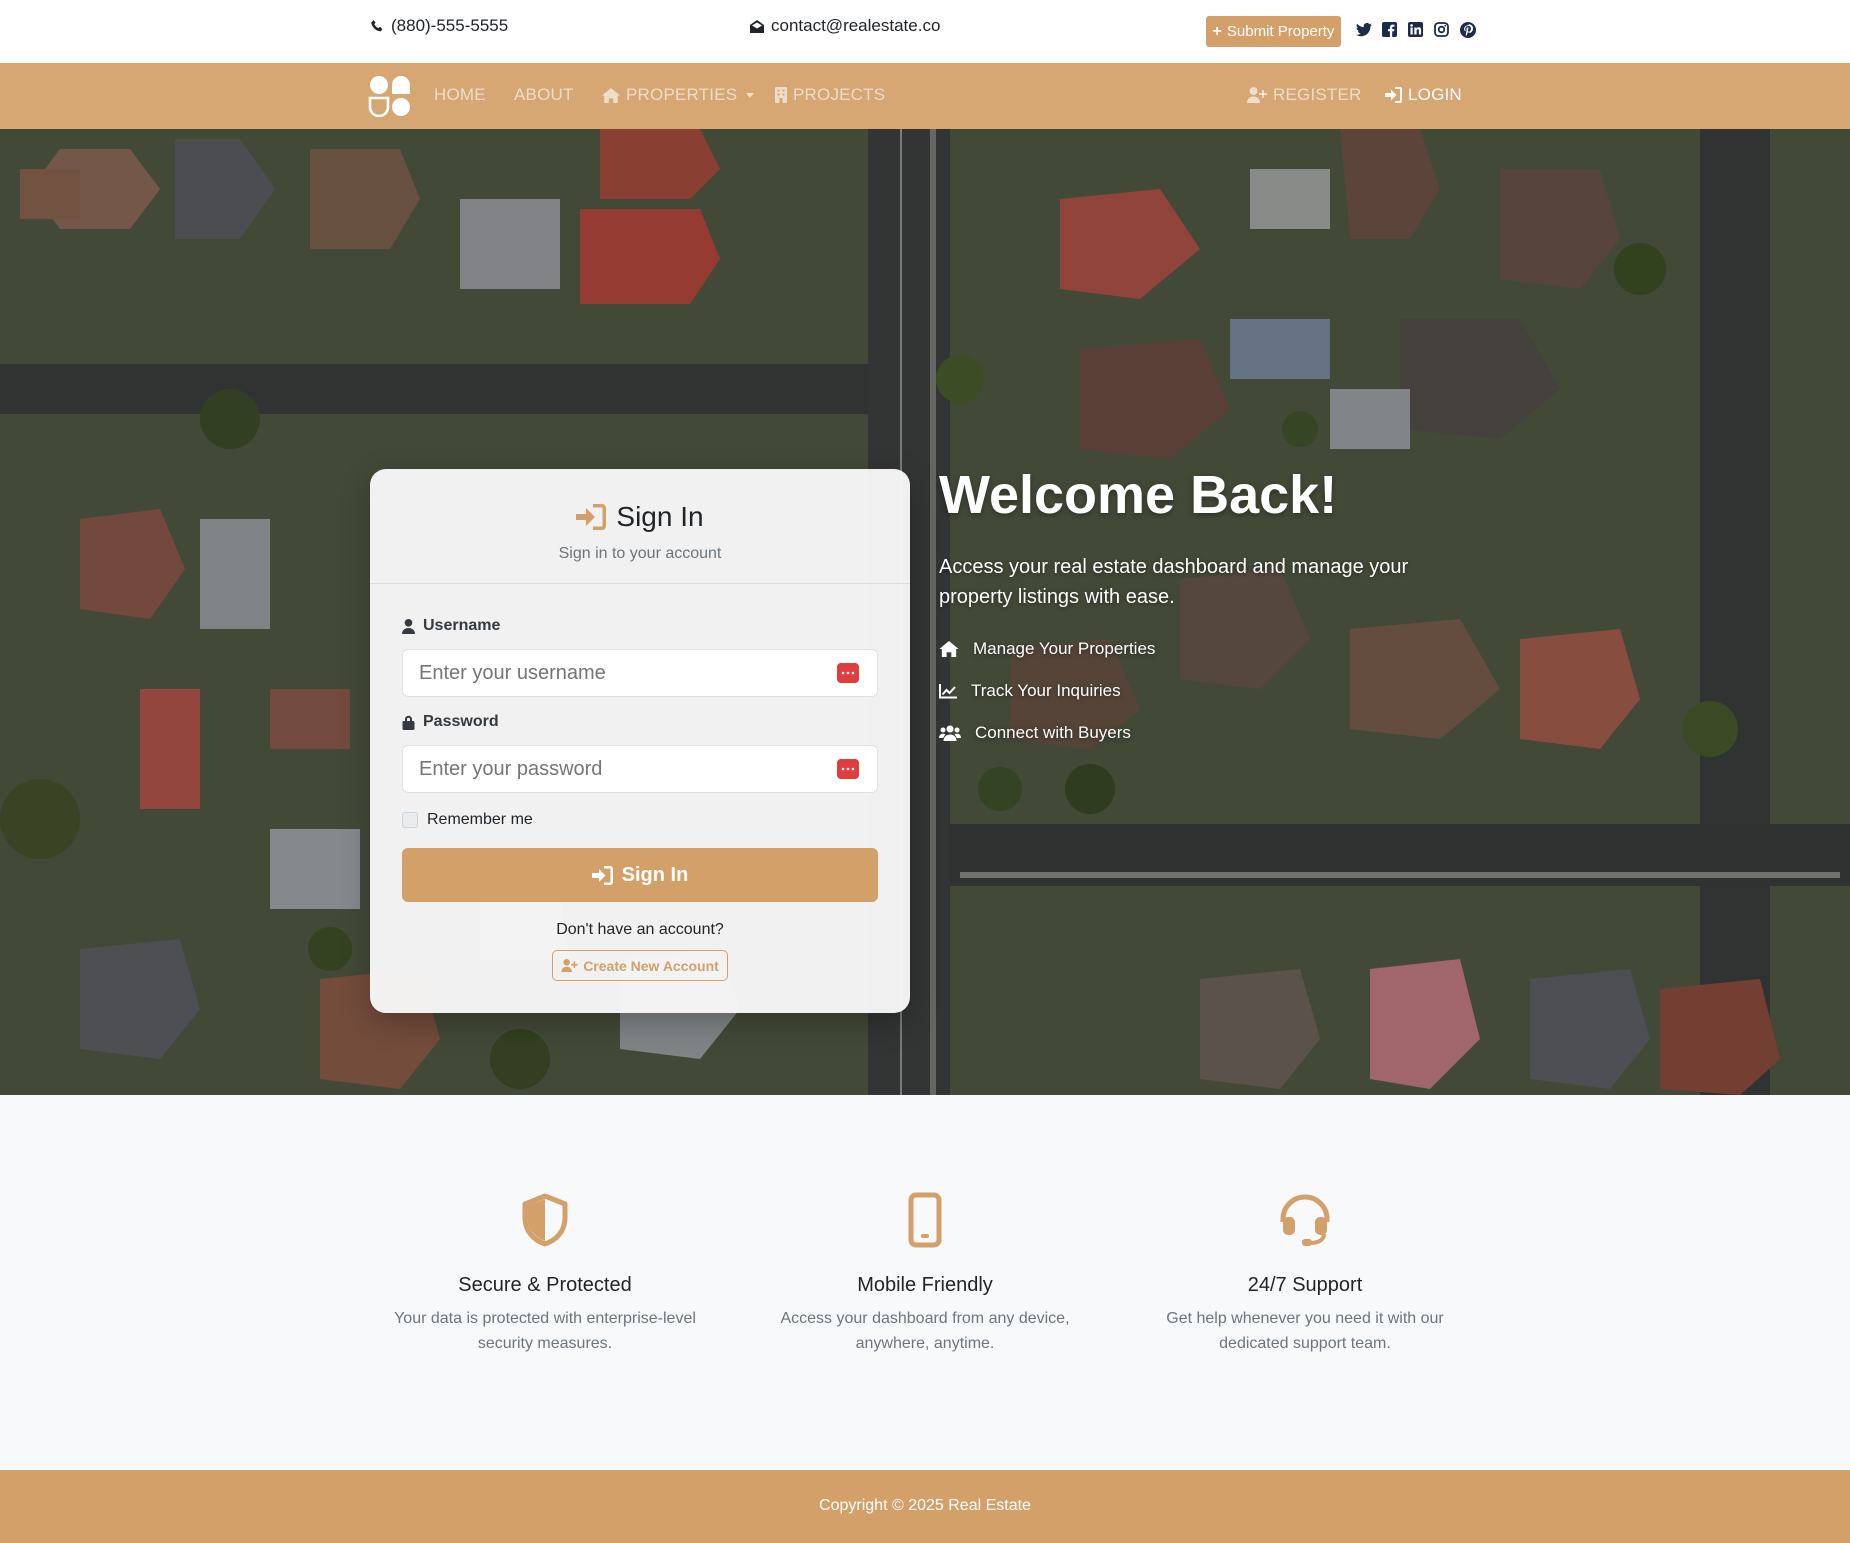 This screenshot has width=1850, height=1543. Describe the element at coordinates (925, 1220) in the screenshot. I see `mobile-icon` at that location.